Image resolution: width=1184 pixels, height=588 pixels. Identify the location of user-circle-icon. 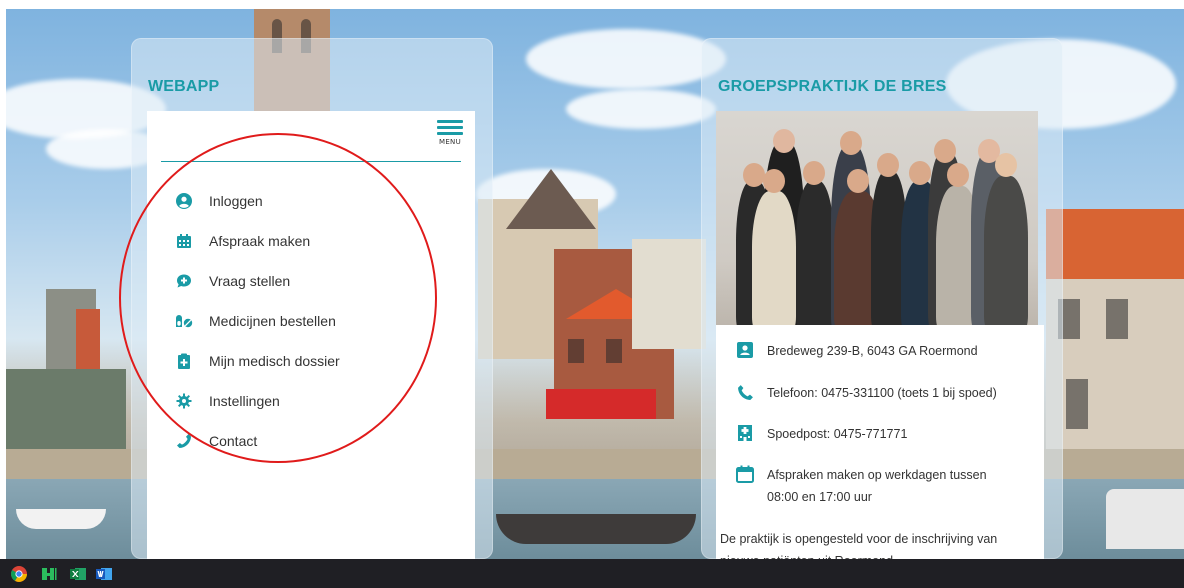
(184, 201).